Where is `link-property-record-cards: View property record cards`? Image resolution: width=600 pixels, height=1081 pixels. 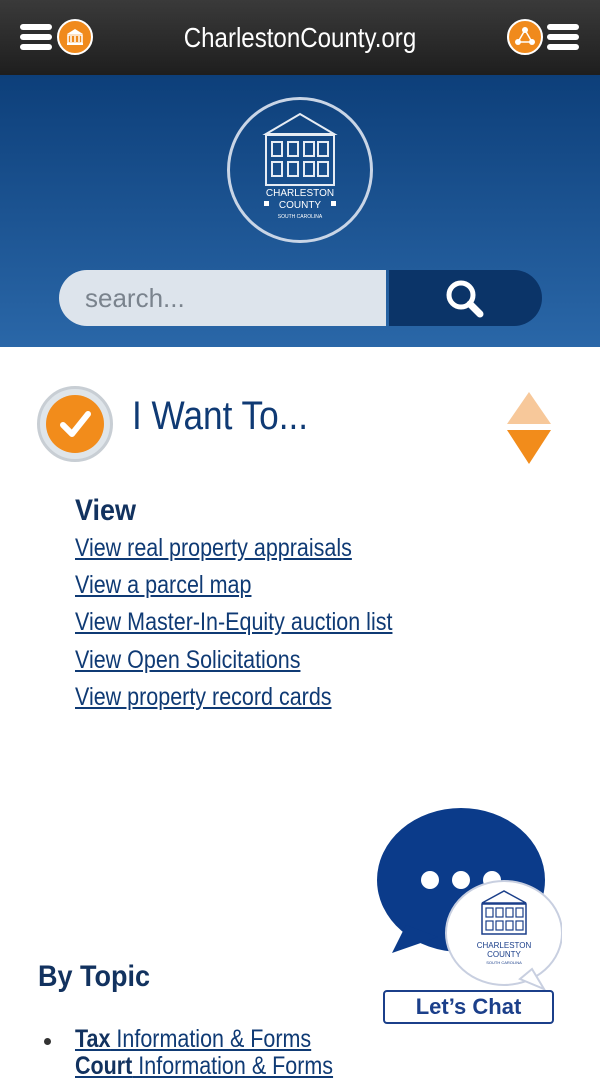 link-property-record-cards: View property record cards is located at coordinates (203, 697).